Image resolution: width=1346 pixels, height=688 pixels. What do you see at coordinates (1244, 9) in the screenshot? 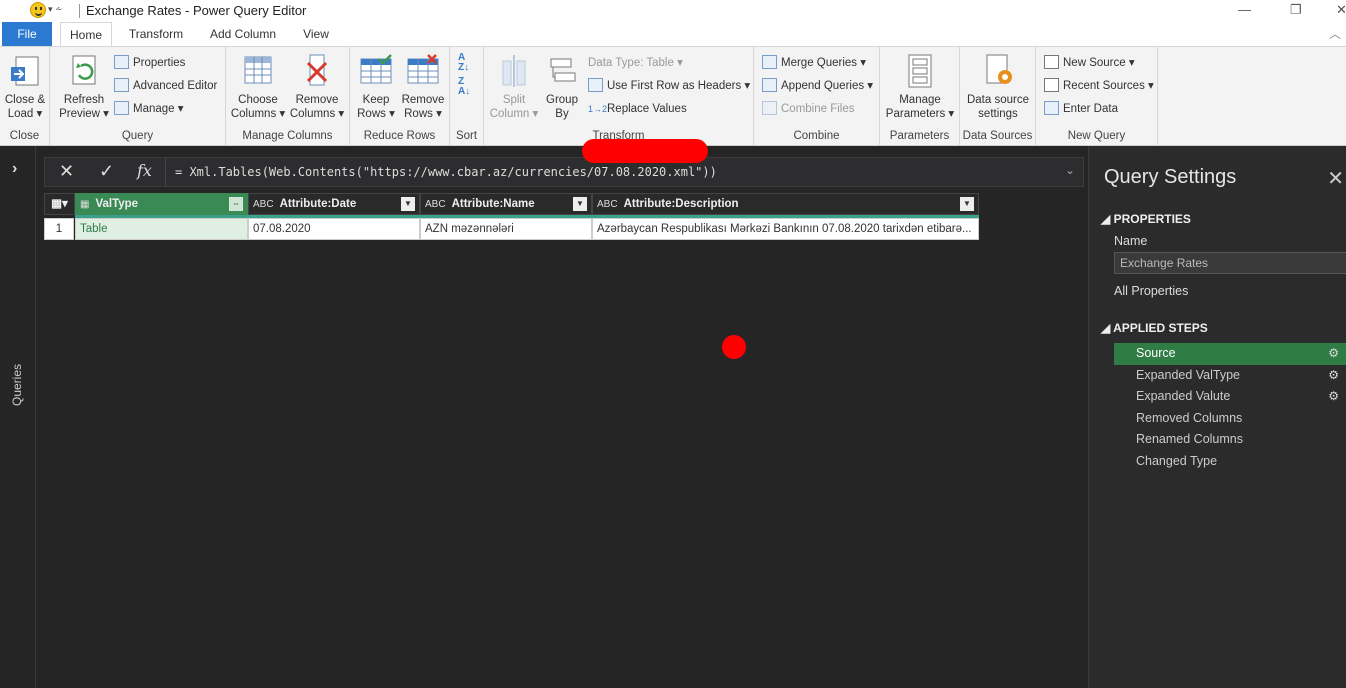
I see `minimize-icon: —` at bounding box center [1244, 9].